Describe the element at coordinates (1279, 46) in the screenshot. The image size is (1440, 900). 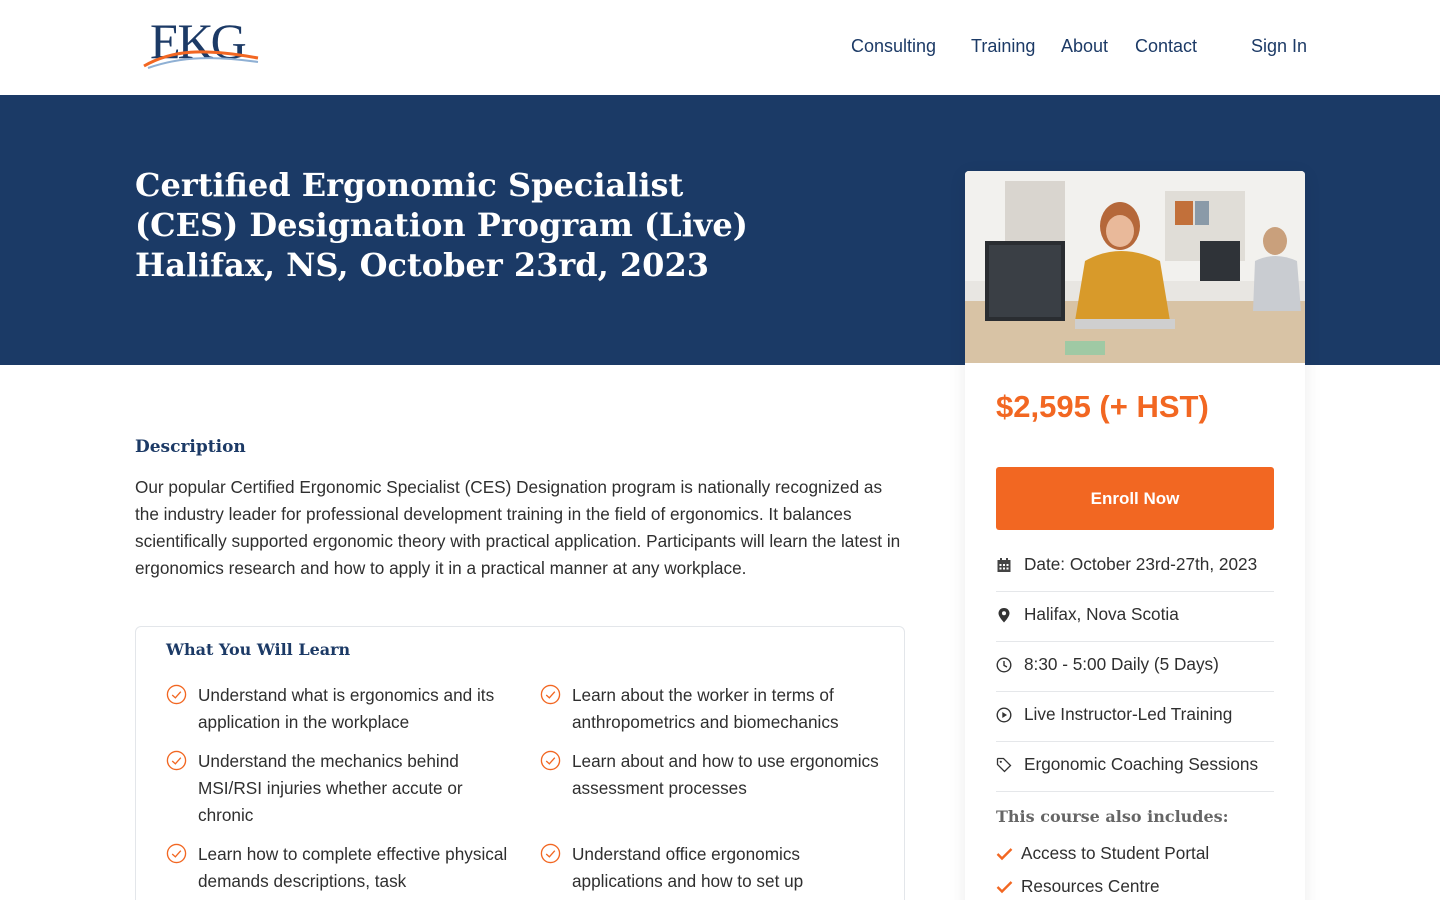
I see `nav-sign-in: Sign In` at that location.